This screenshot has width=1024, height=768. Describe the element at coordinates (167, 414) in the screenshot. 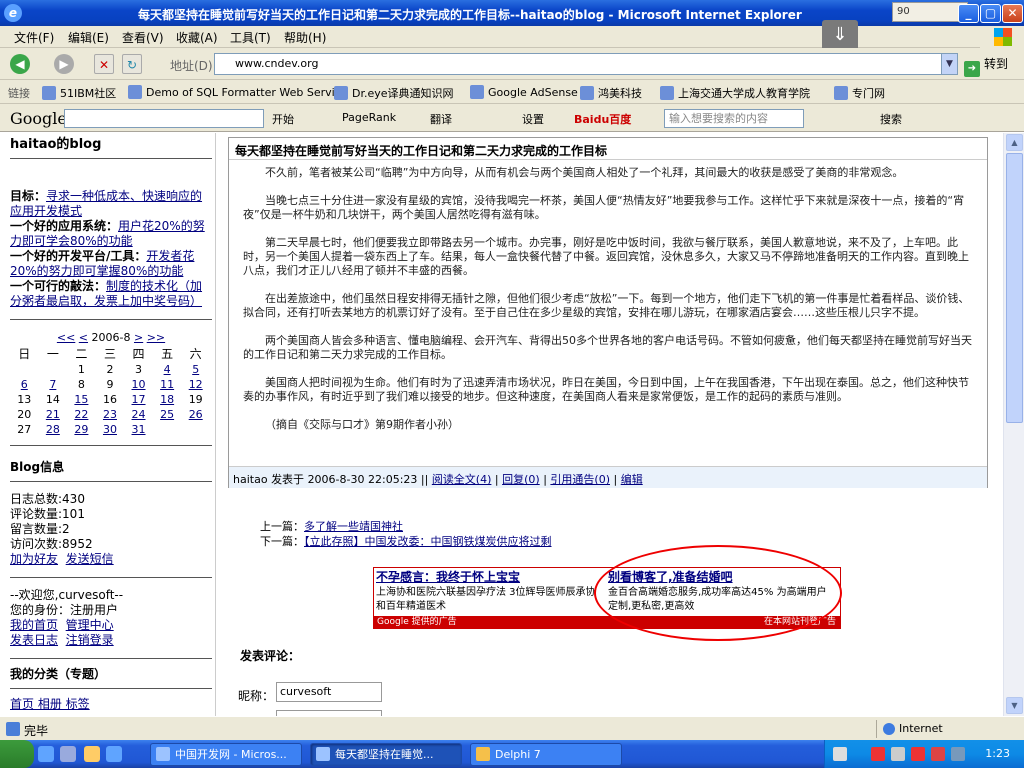

I see `calendar-day: 25` at that location.